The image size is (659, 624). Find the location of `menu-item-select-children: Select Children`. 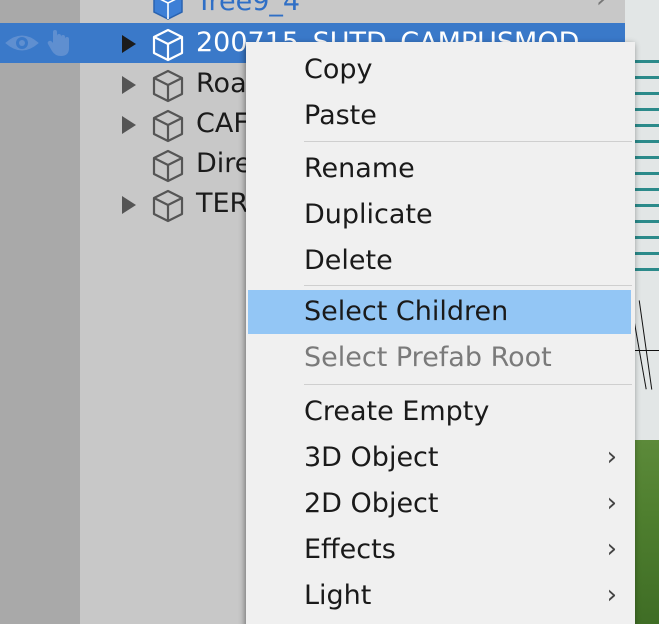

menu-item-select-children: Select Children is located at coordinates (439, 312).